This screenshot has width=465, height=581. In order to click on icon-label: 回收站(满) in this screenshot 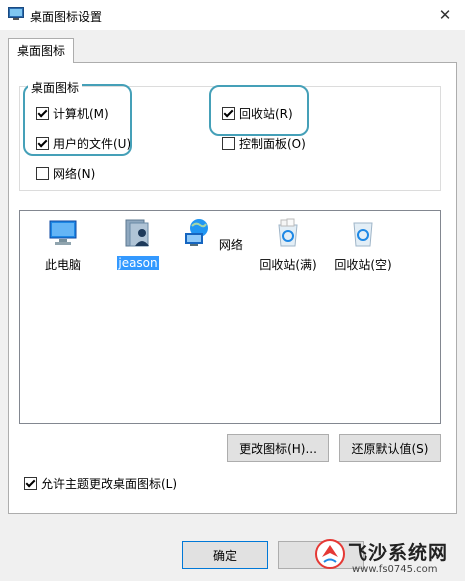, I will do `click(288, 265)`.